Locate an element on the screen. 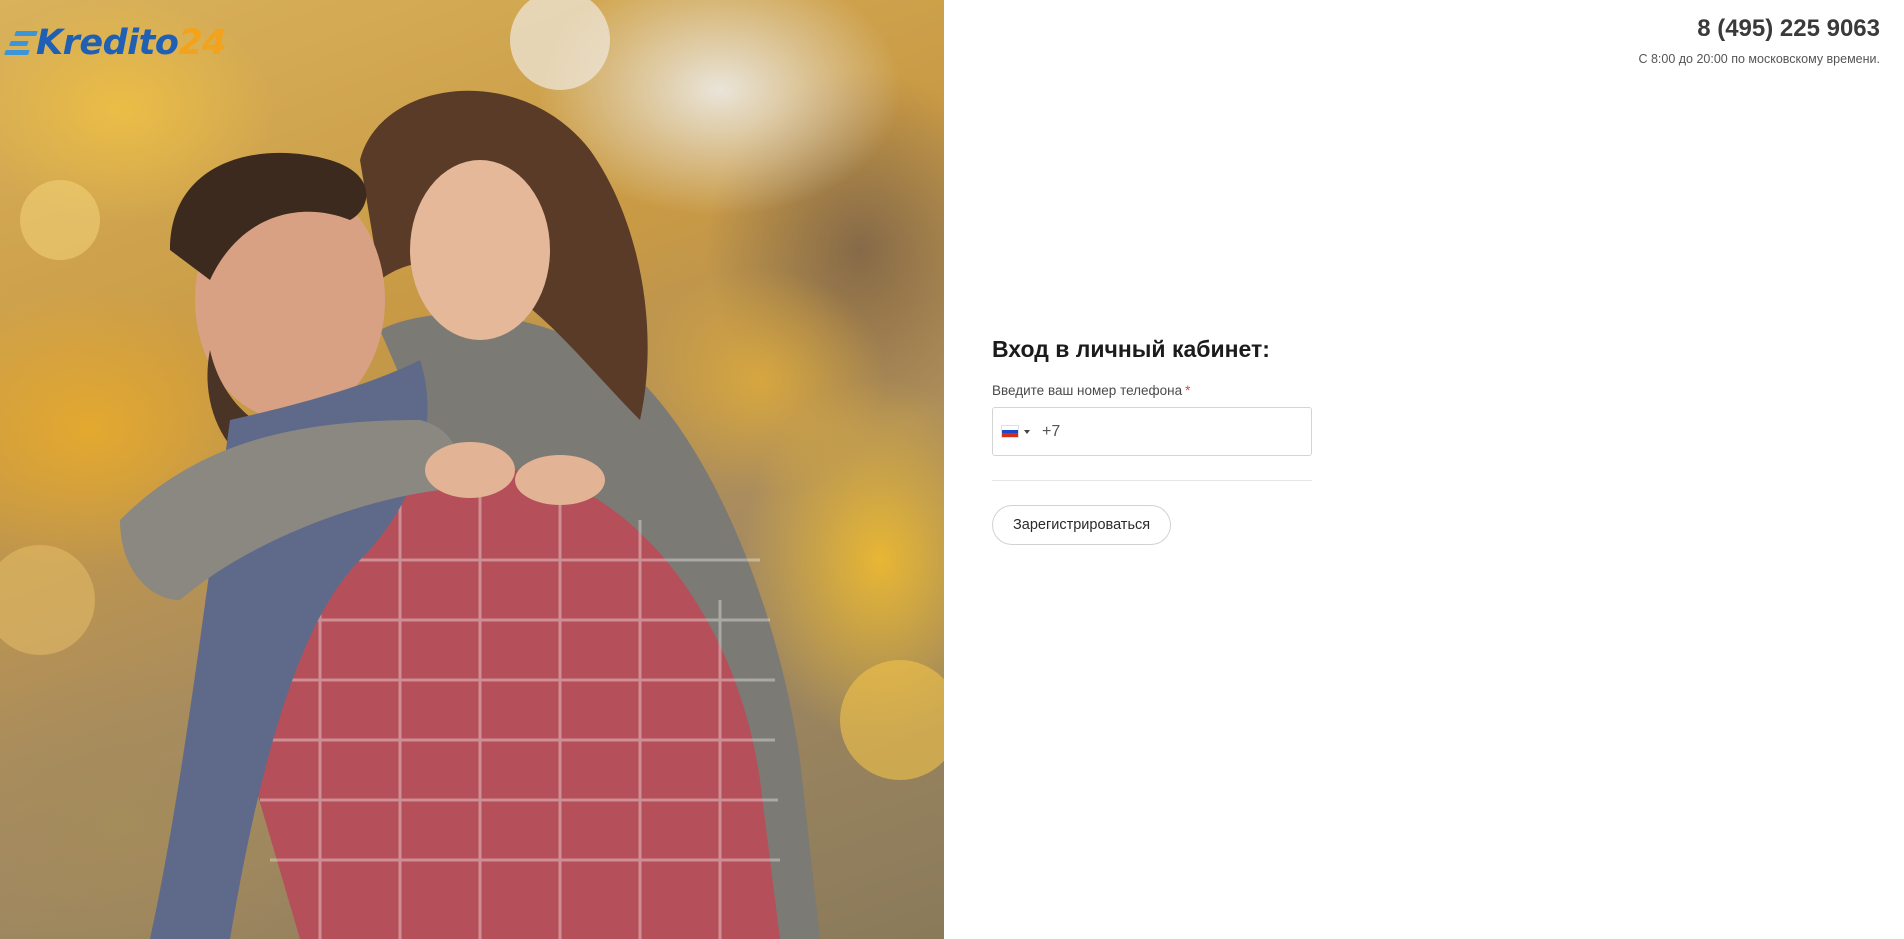 This screenshot has width=1904, height=939. contact-hours: С 8:00 до 20:00 по московскому времени. is located at coordinates (1759, 59).